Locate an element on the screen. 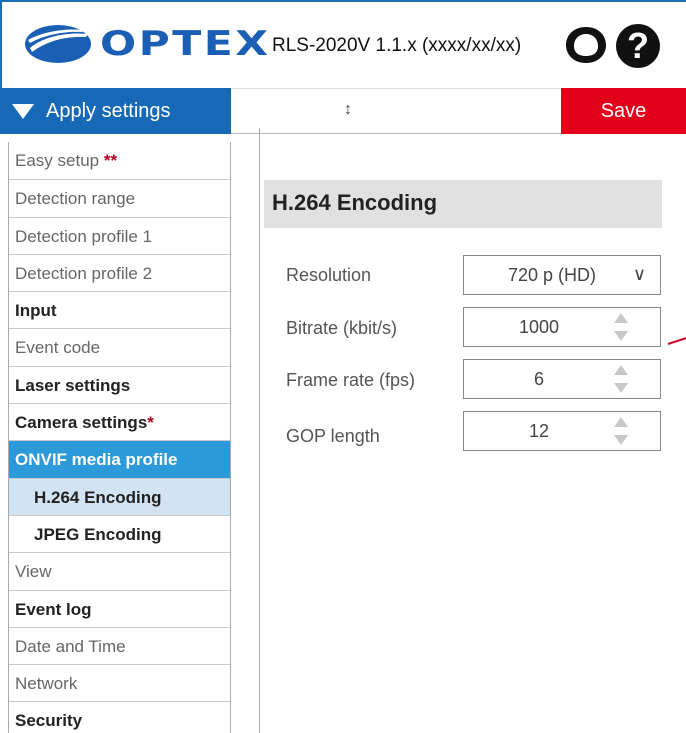 This screenshot has width=686, height=733. frame-rate-stepper: 6 is located at coordinates (562, 379).